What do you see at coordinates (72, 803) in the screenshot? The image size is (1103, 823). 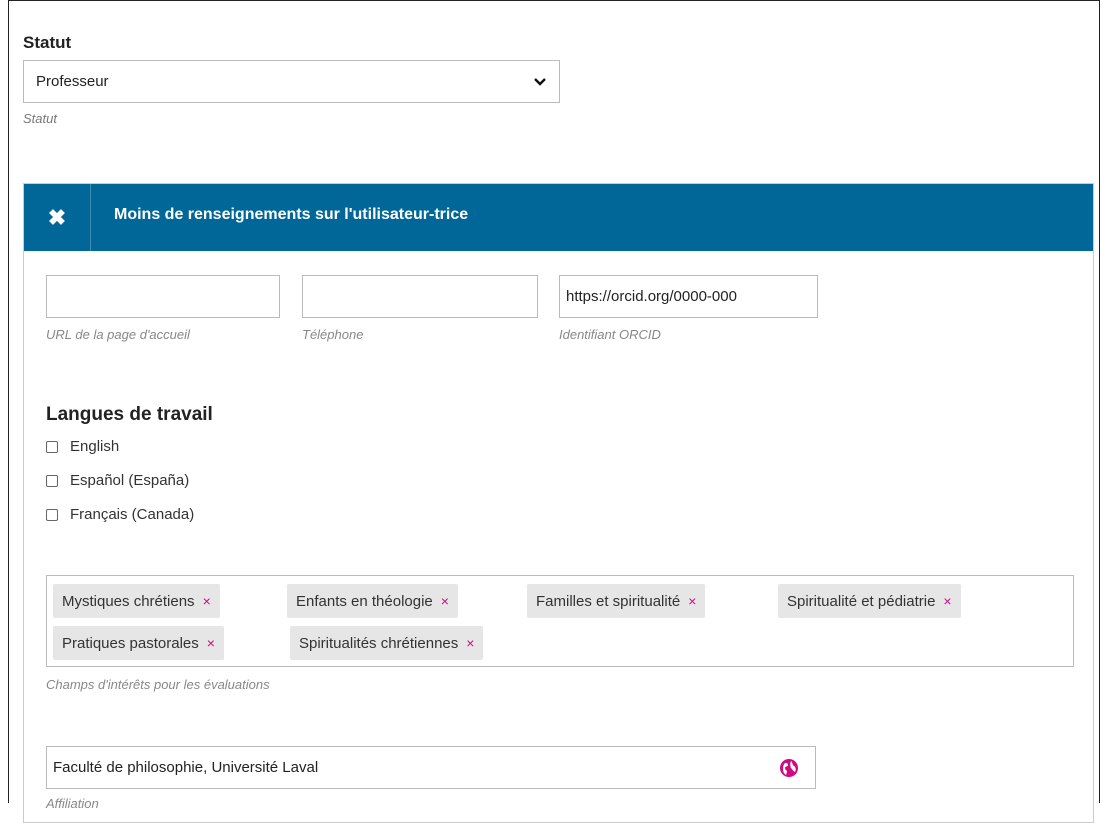 I see `affiliation-help: Affiliation` at bounding box center [72, 803].